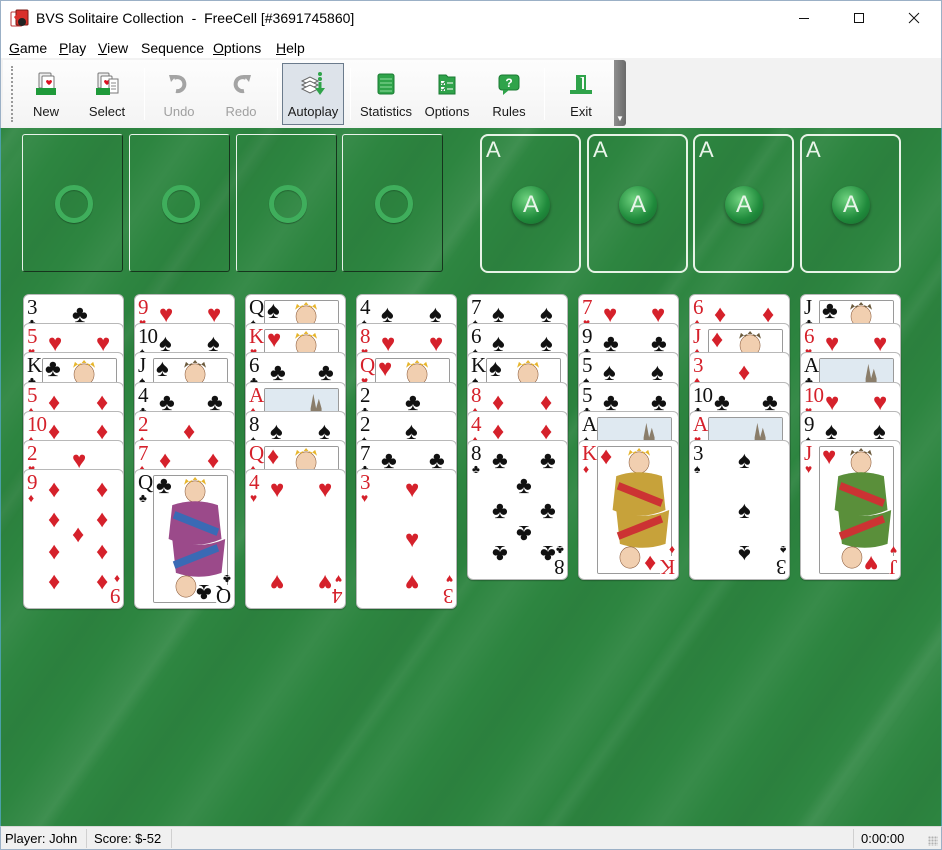 The image size is (942, 850). I want to click on minimize-button, so click(804, 18).